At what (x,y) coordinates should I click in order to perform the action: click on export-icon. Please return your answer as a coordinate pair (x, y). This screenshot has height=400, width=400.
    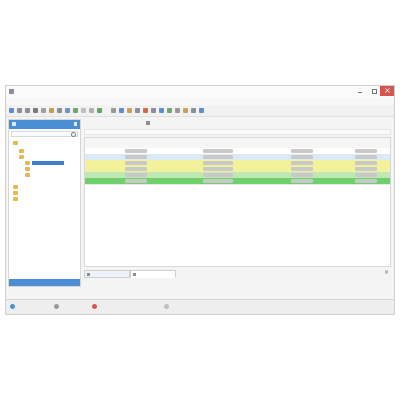
    Looking at the image, I should click on (99, 110).